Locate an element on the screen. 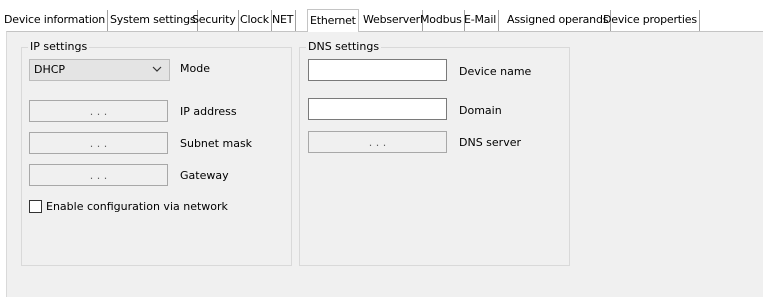 This screenshot has width=763, height=297. enable-network-config-label: Enable configuration via network is located at coordinates (137, 206).